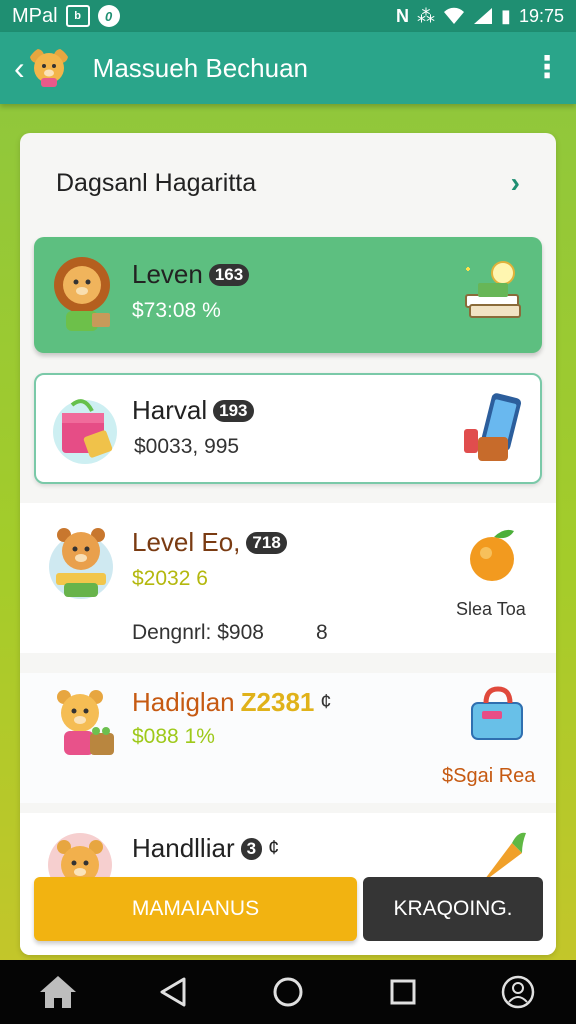 The width and height of the screenshot is (576, 1024). Describe the element at coordinates (497, 713) in the screenshot. I see `bag-icon` at that location.